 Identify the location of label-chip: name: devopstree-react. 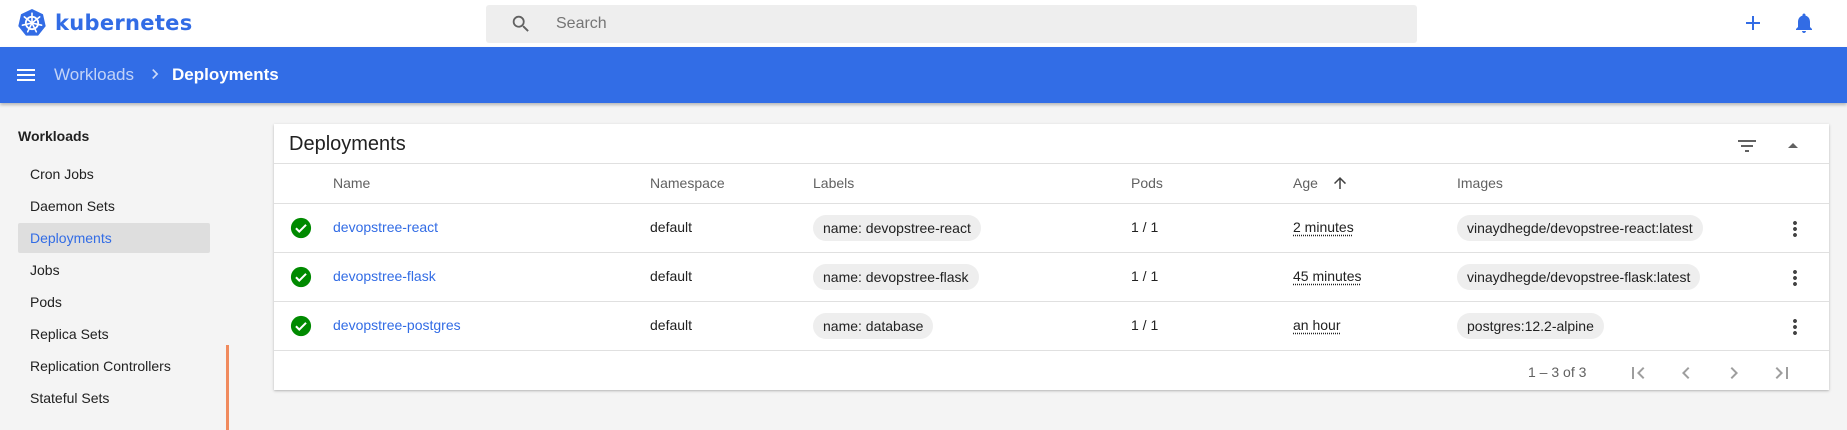
(897, 228).